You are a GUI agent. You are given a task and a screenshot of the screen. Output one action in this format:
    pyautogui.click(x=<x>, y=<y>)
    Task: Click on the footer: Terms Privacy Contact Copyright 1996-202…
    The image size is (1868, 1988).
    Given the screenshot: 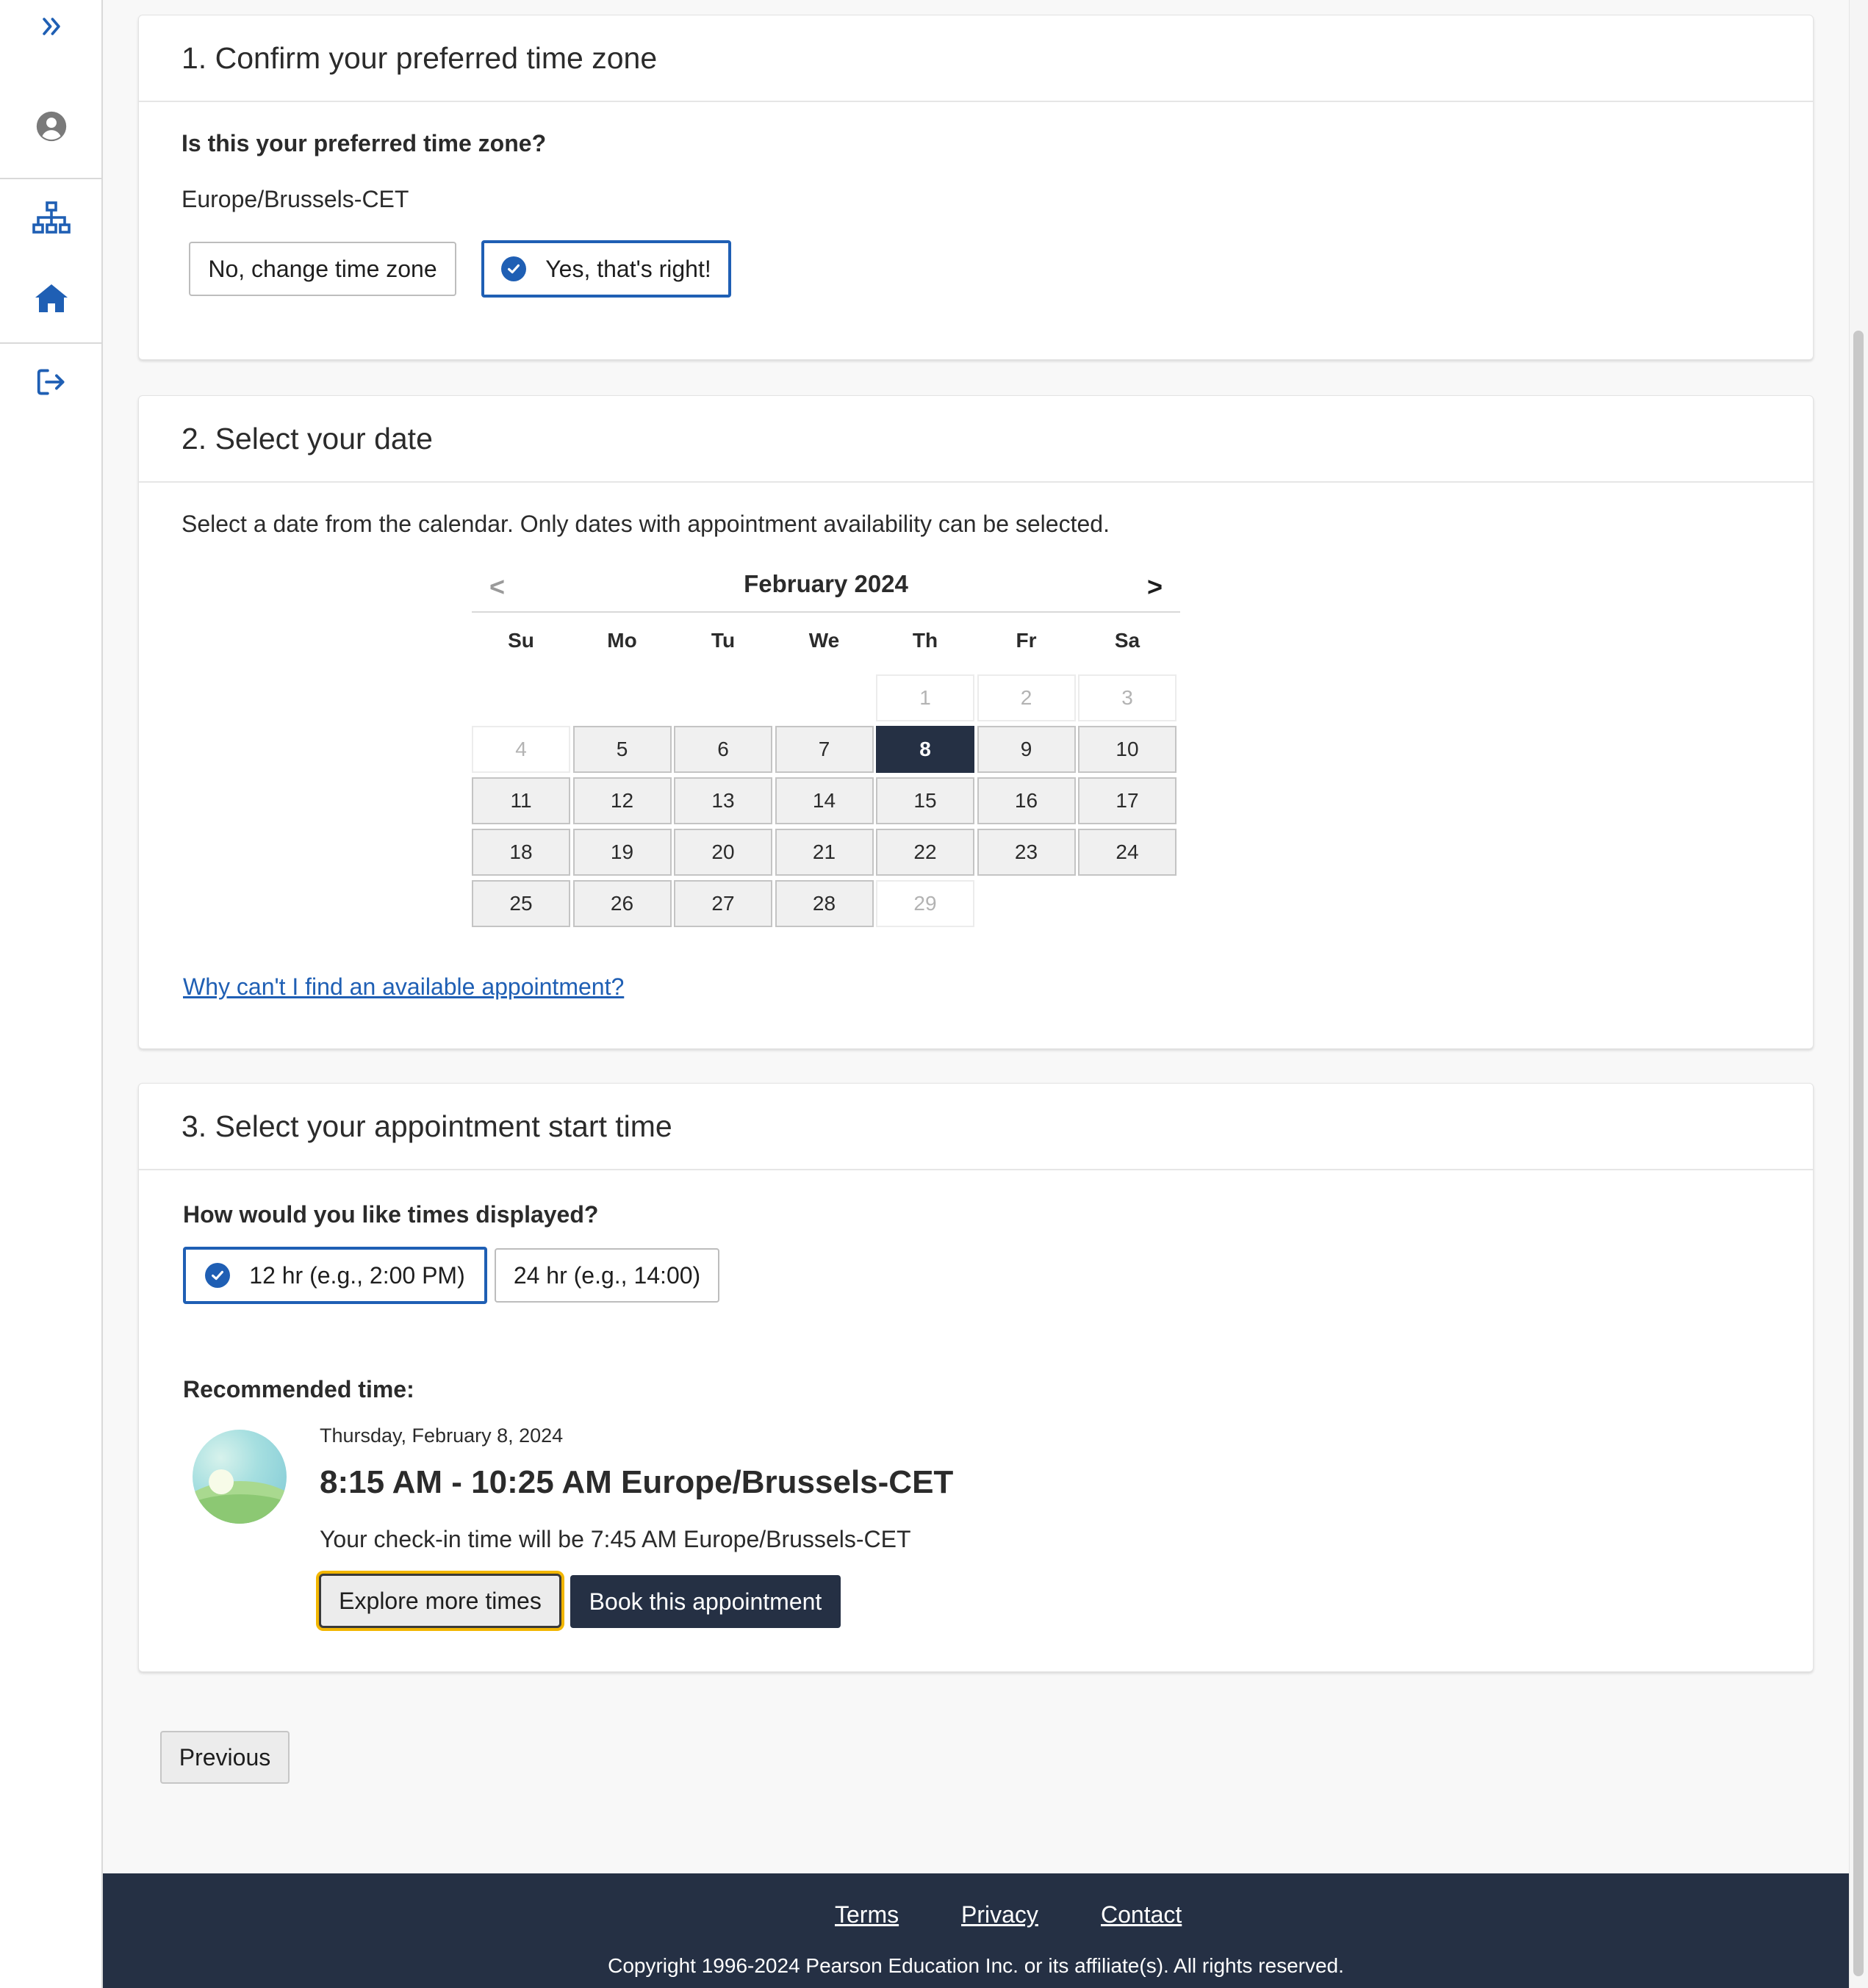 What is the action you would take?
    pyautogui.click(x=976, y=1930)
    